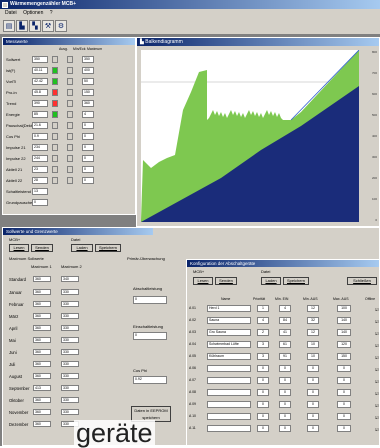 The width and height of the screenshot is (380, 448). What do you see at coordinates (344, 308) in the screenshot?
I see `max-aus-field: 100` at bounding box center [344, 308].